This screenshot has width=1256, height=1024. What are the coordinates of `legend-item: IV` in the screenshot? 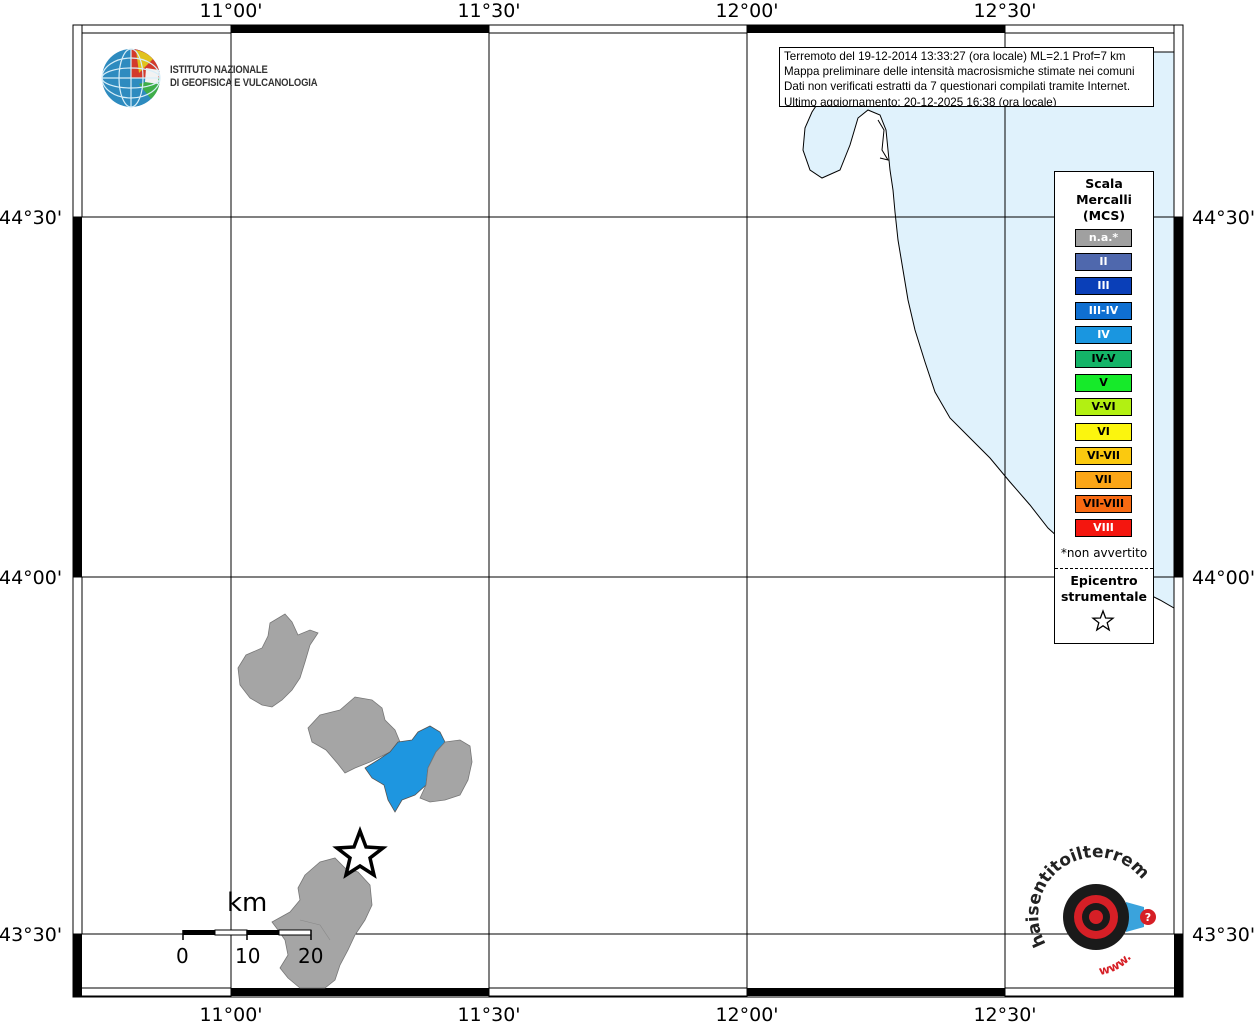 It's located at (1103, 334).